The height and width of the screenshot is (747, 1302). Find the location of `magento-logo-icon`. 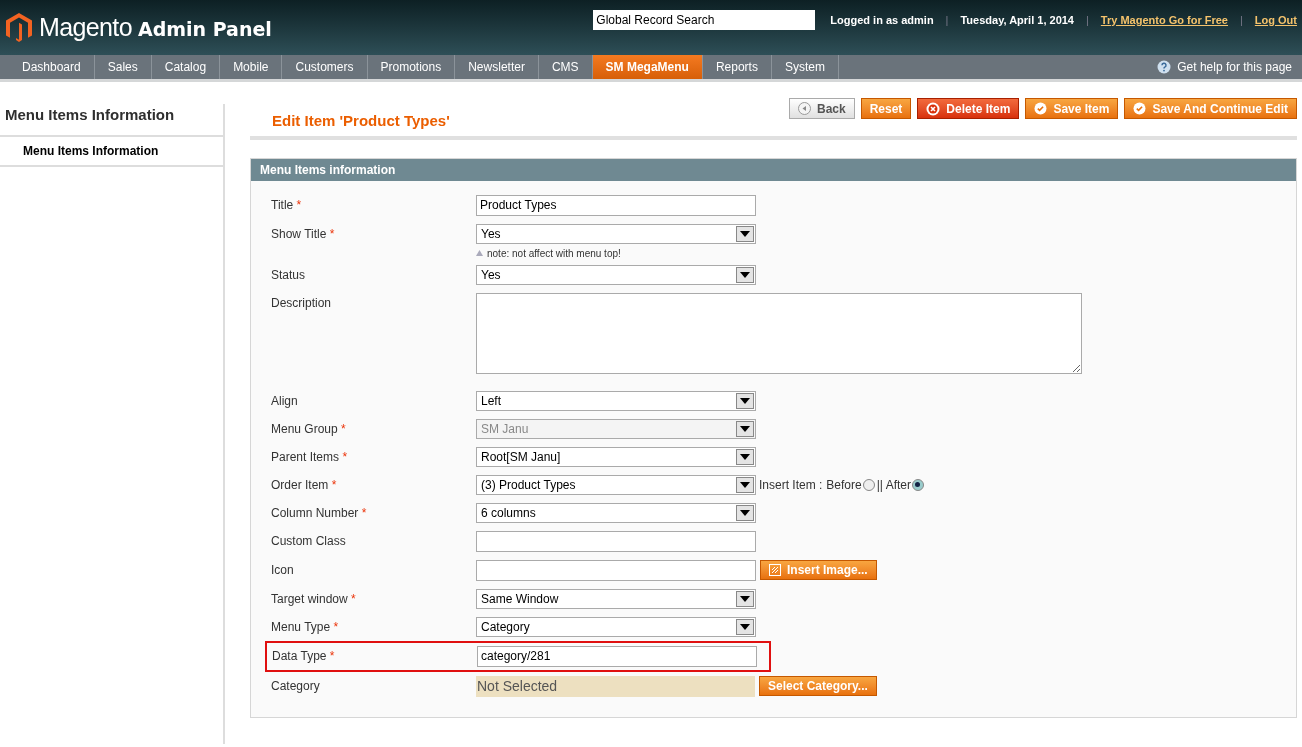

magento-logo-icon is located at coordinates (19, 27).